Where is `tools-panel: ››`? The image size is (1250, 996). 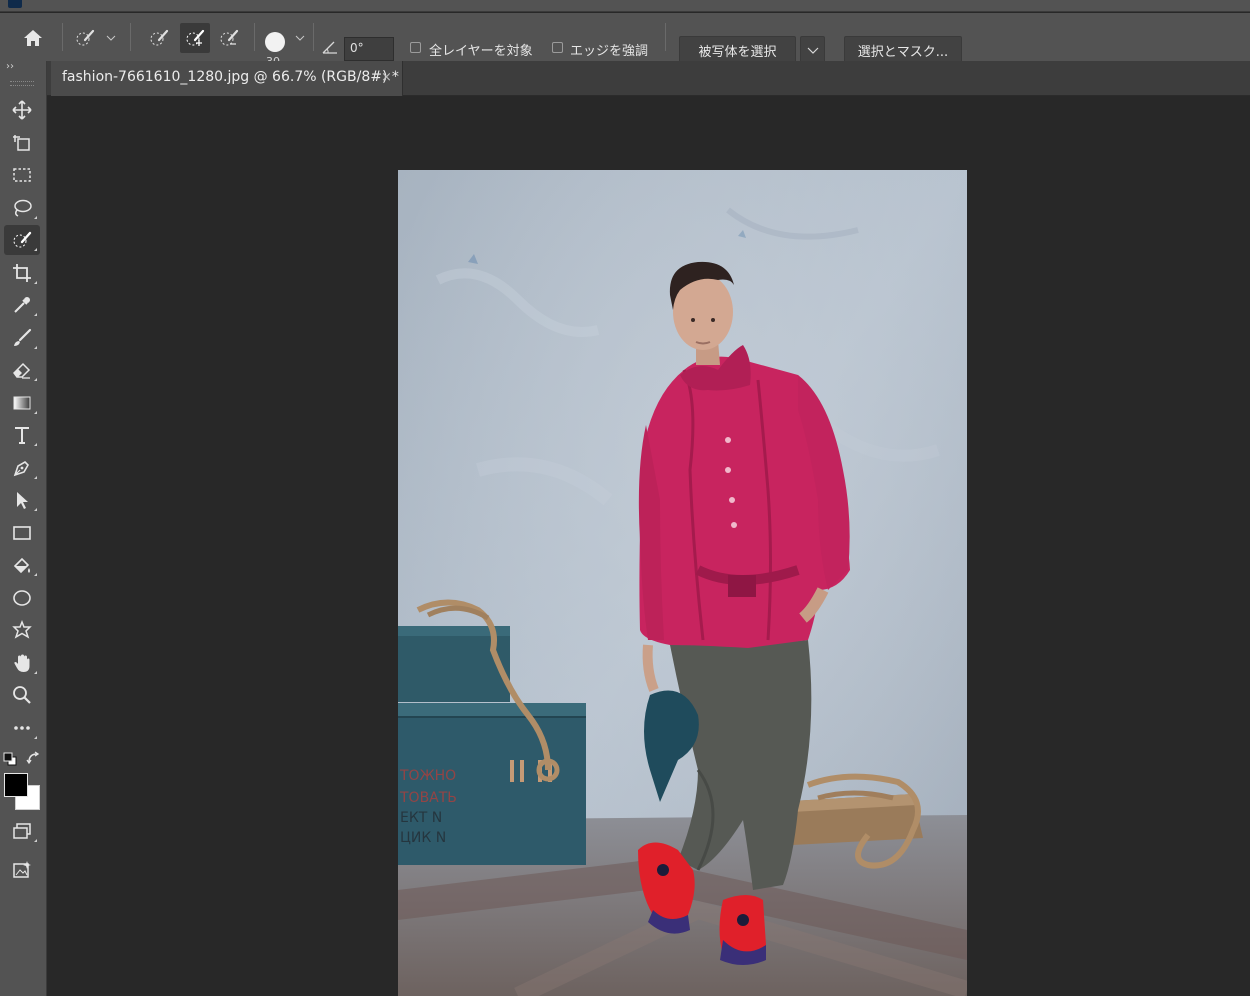 tools-panel: ›› is located at coordinates (23, 528).